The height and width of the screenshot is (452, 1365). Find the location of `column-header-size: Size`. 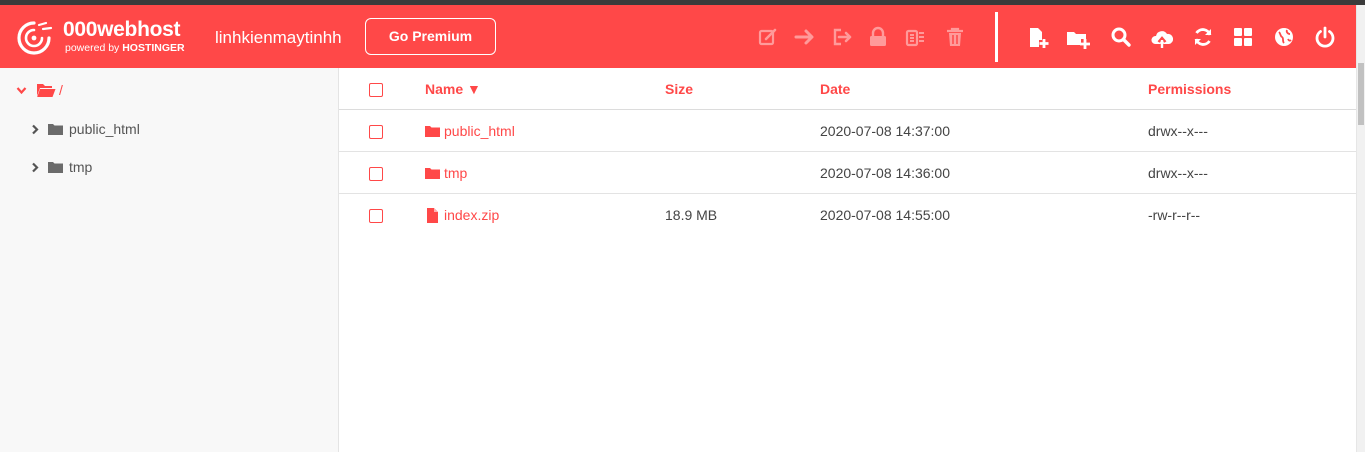

column-header-size: Size is located at coordinates (679, 89).